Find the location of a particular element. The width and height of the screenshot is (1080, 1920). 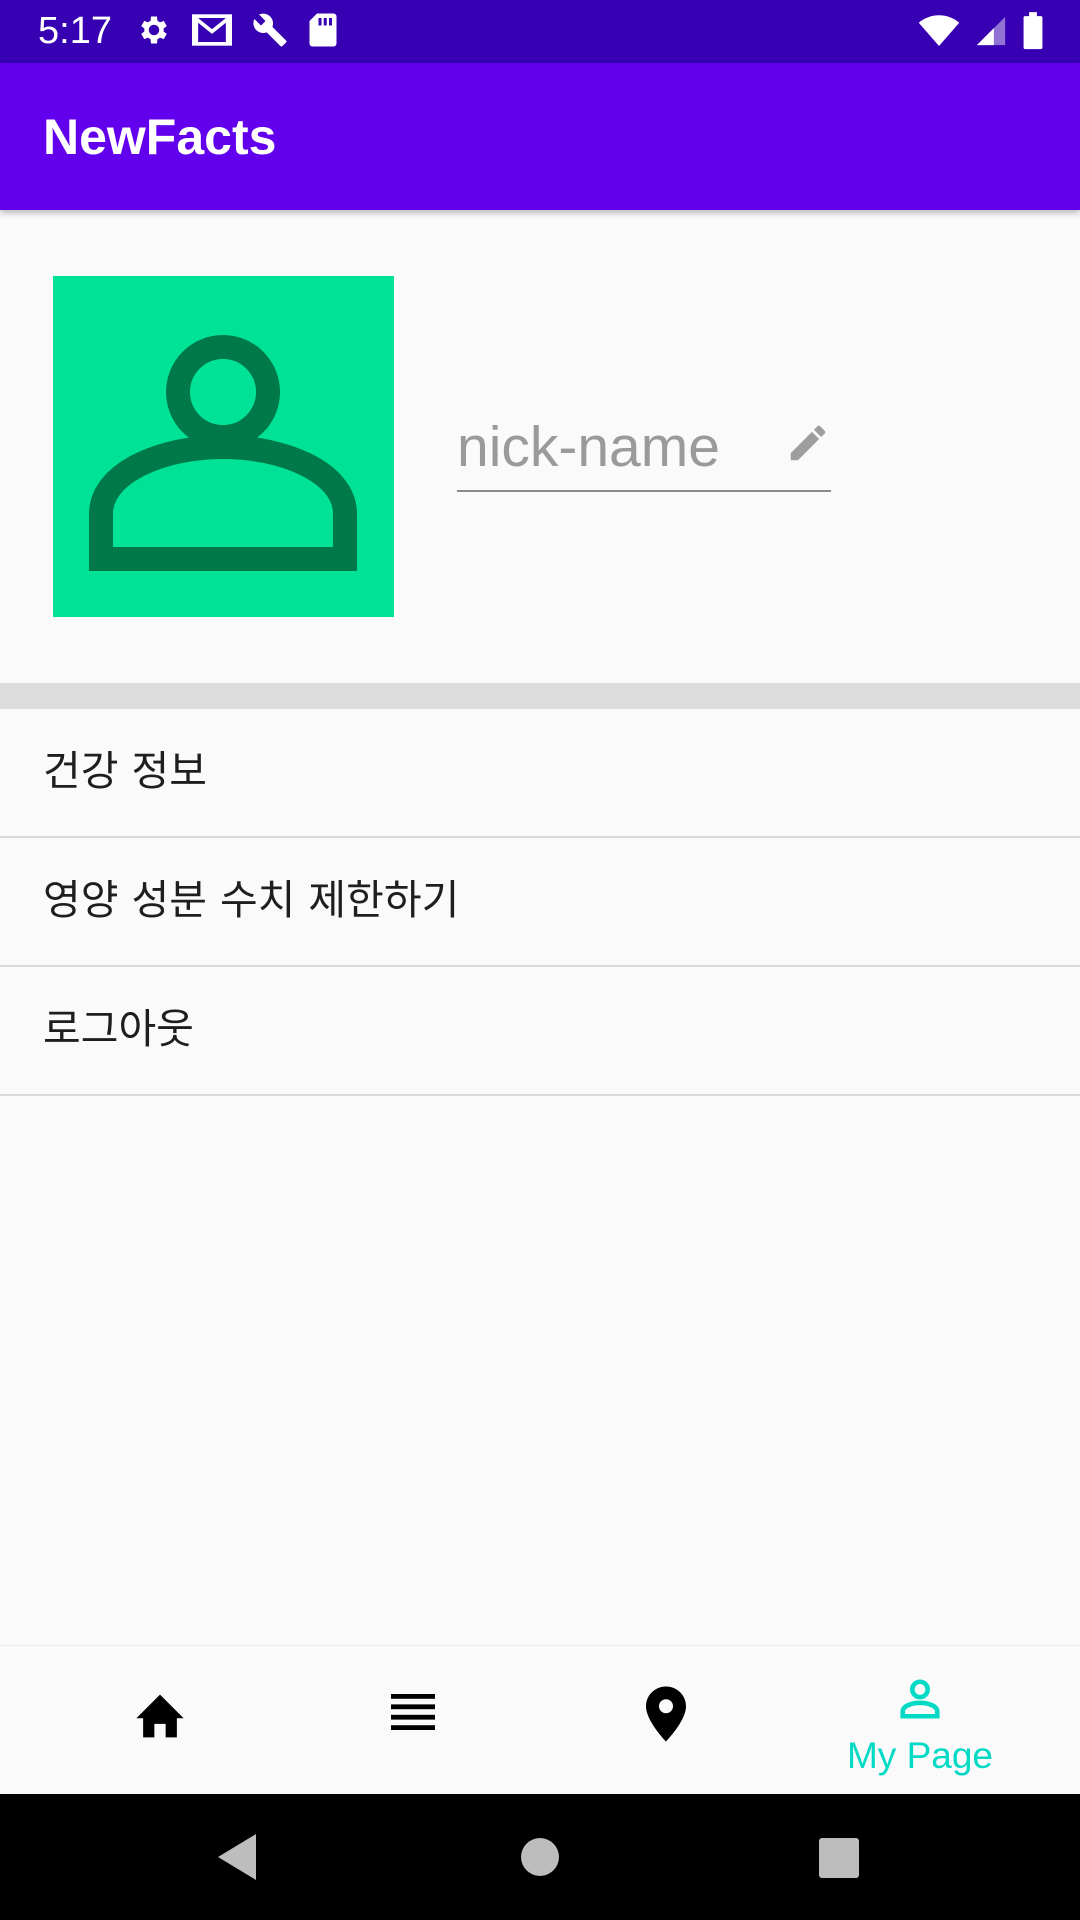

status-bar: 5:17 is located at coordinates (540, 31).